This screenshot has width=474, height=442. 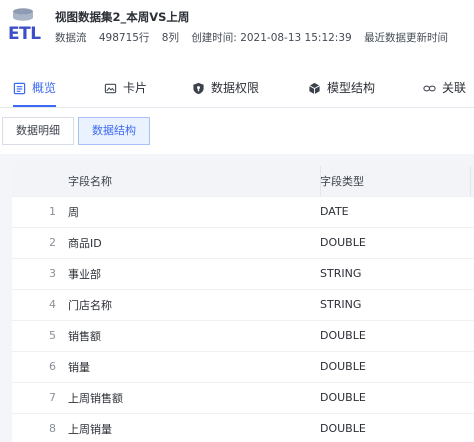 What do you see at coordinates (454, 88) in the screenshot?
I see `tab-relations-label: 关联` at bounding box center [454, 88].